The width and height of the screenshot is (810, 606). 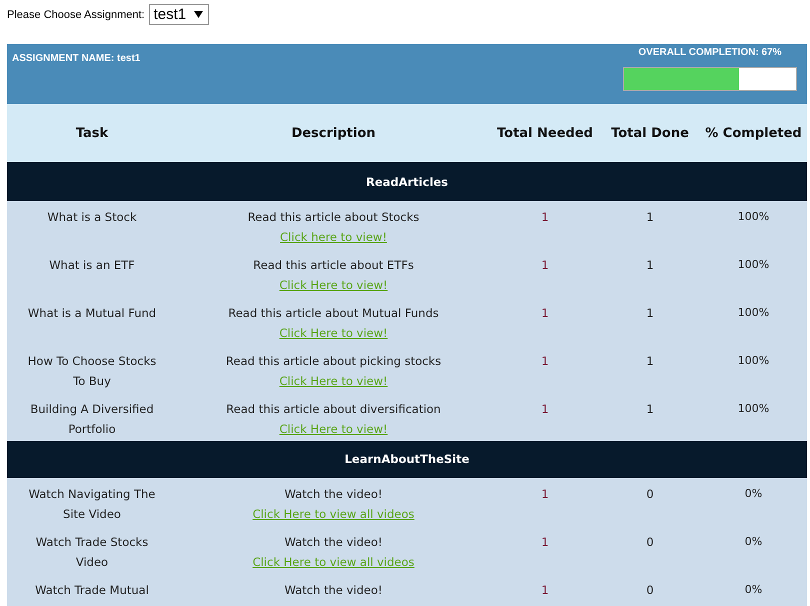 I want to click on column-header: Description, so click(x=333, y=133).